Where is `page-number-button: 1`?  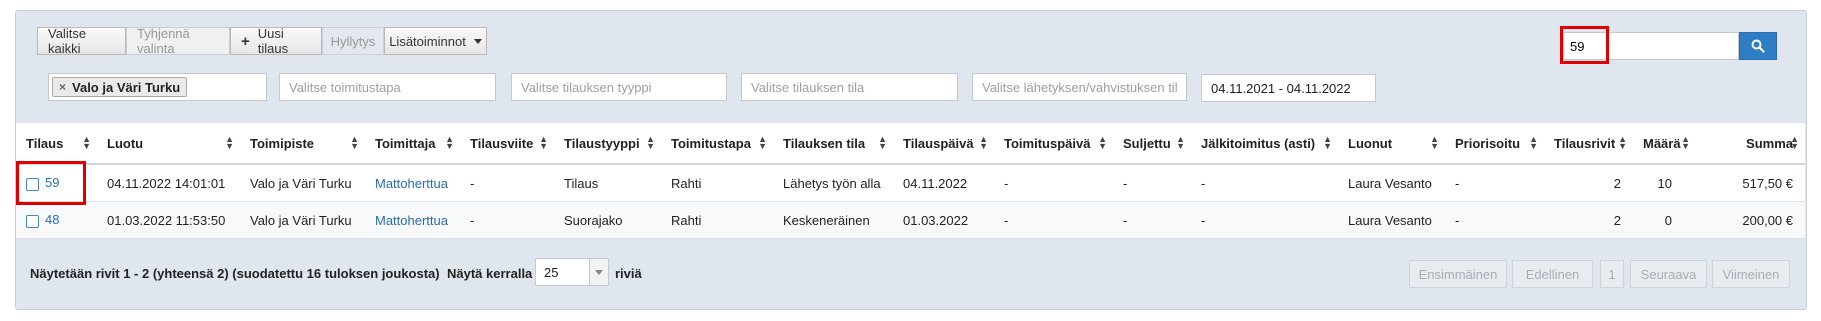 page-number-button: 1 is located at coordinates (1612, 274).